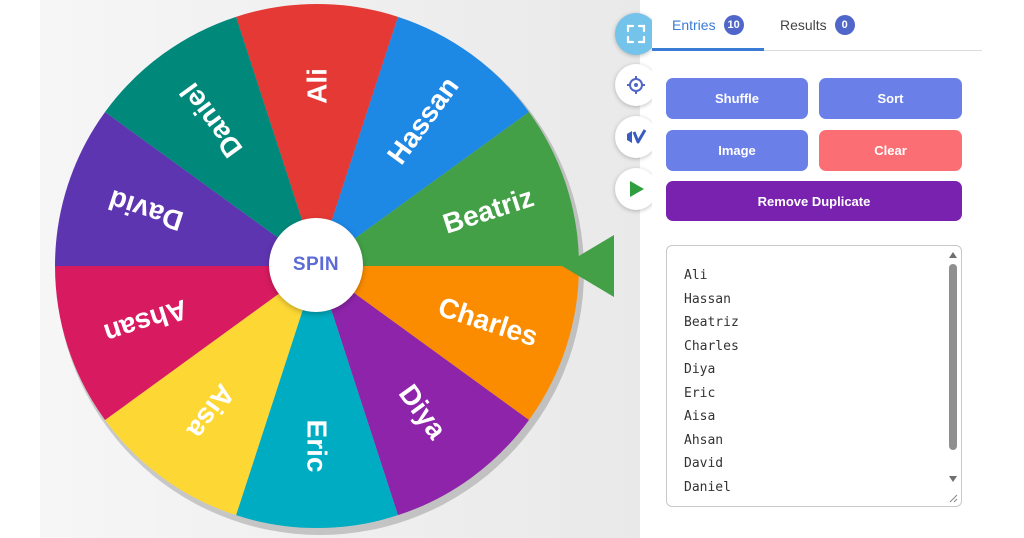  I want to click on shuffle-button: Shuffle, so click(737, 98).